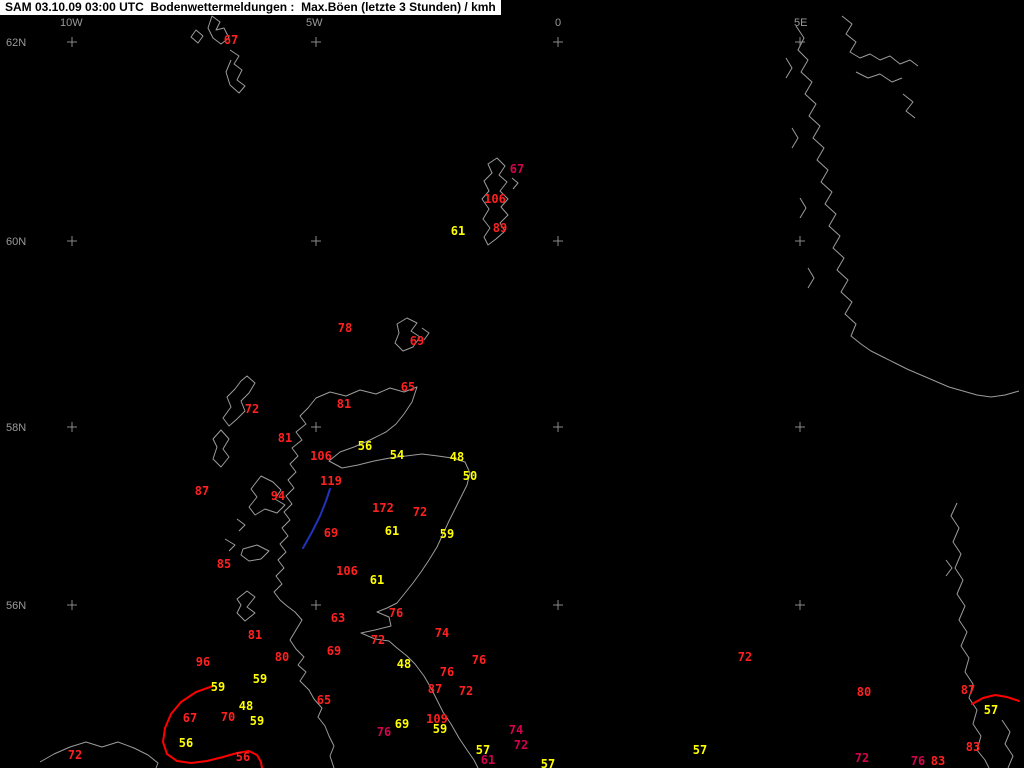 The width and height of the screenshot is (1024, 768). What do you see at coordinates (16, 428) in the screenshot?
I see `latitude-label: 58N` at bounding box center [16, 428].